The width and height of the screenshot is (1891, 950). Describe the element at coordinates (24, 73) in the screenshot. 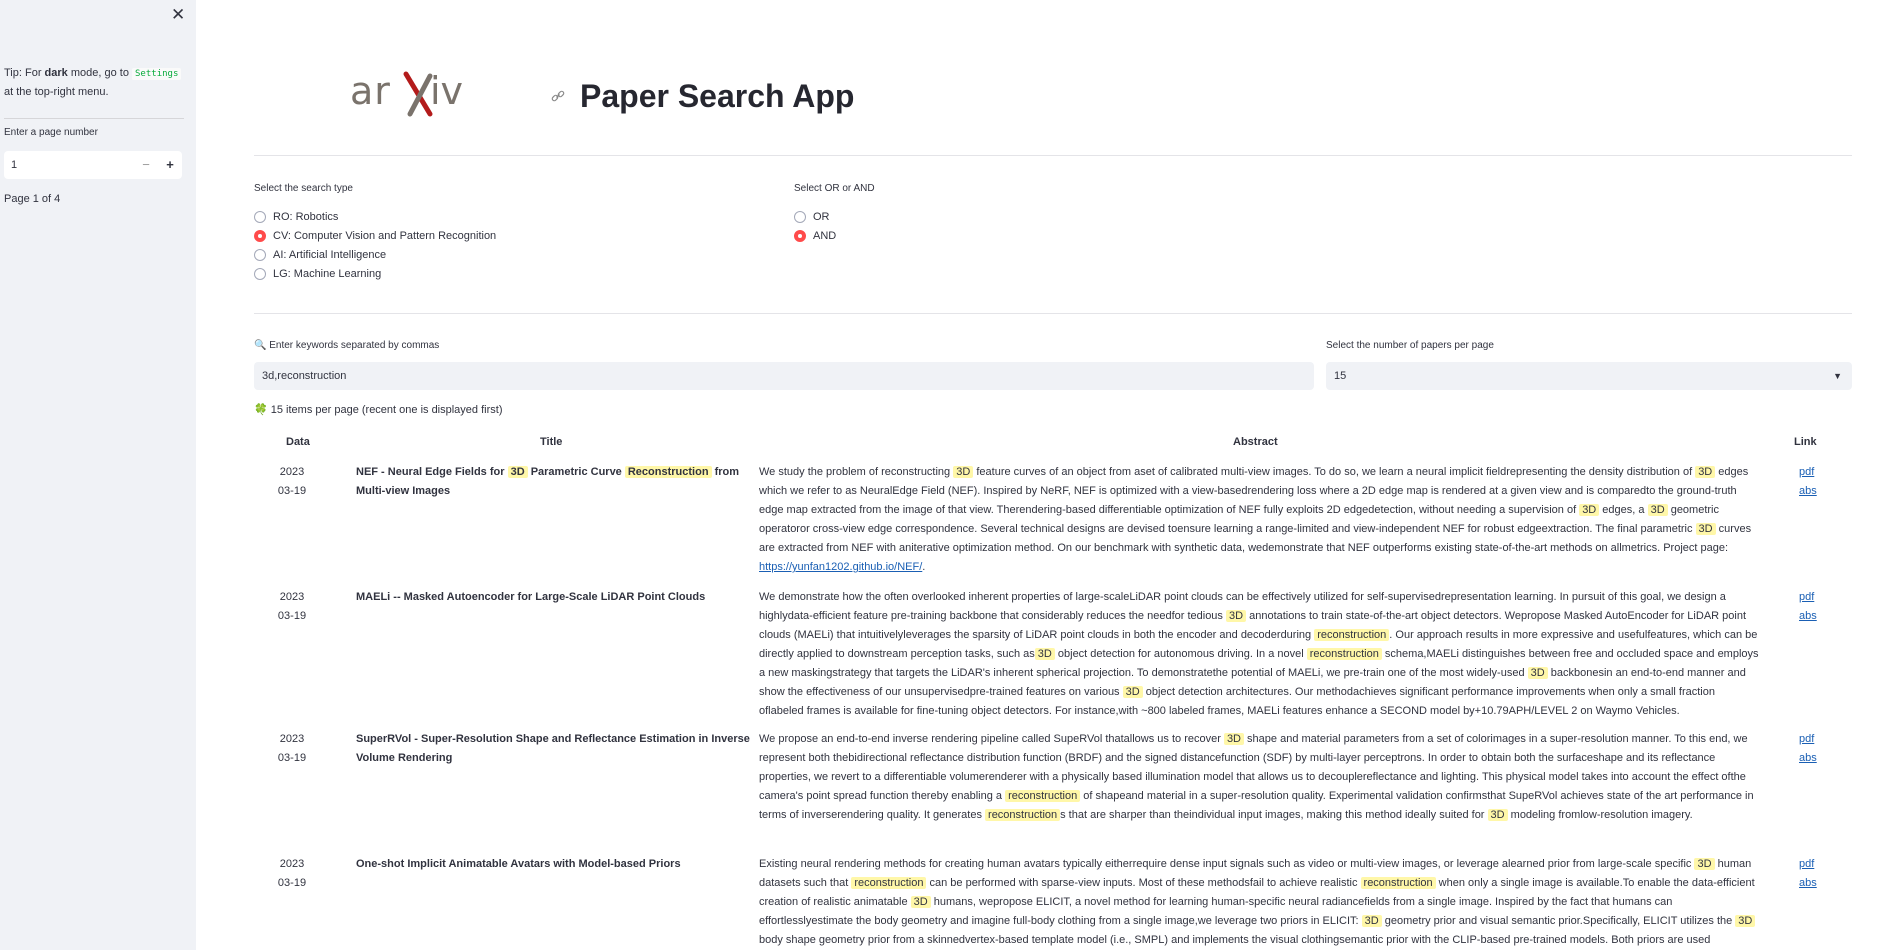

I see `tip-prefix: Tip: For` at that location.